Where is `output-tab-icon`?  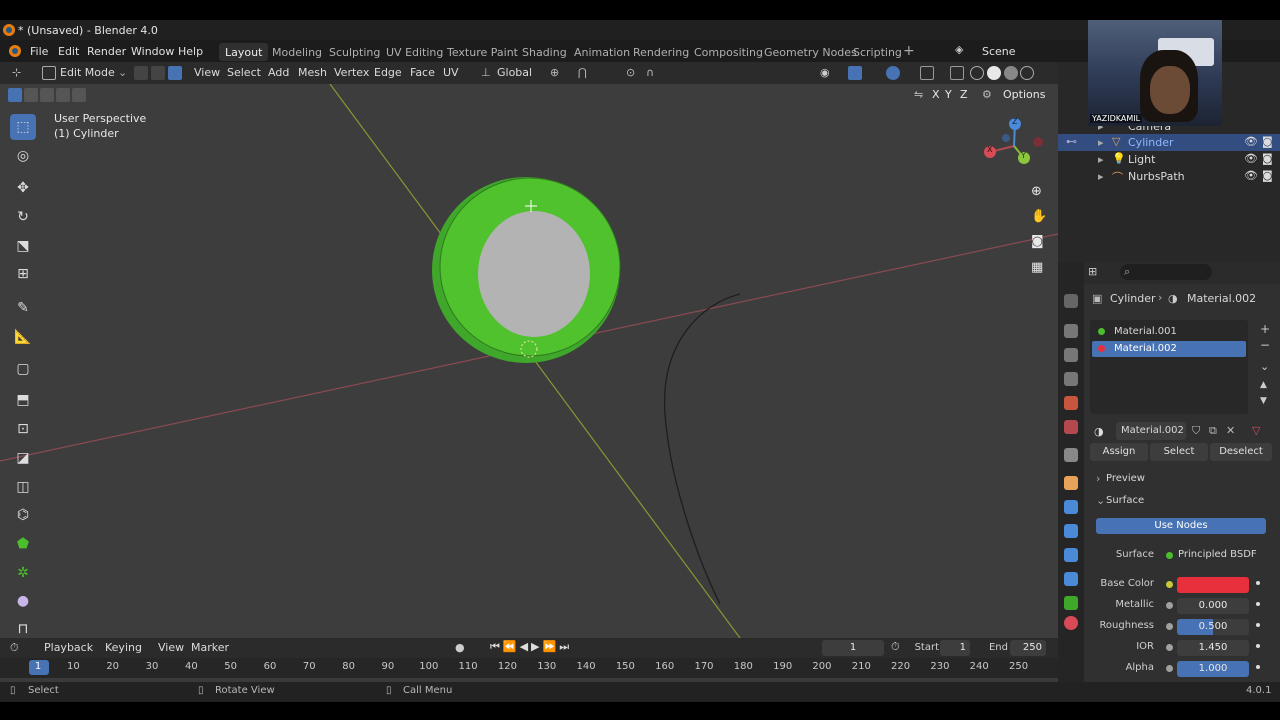 output-tab-icon is located at coordinates (1071, 355).